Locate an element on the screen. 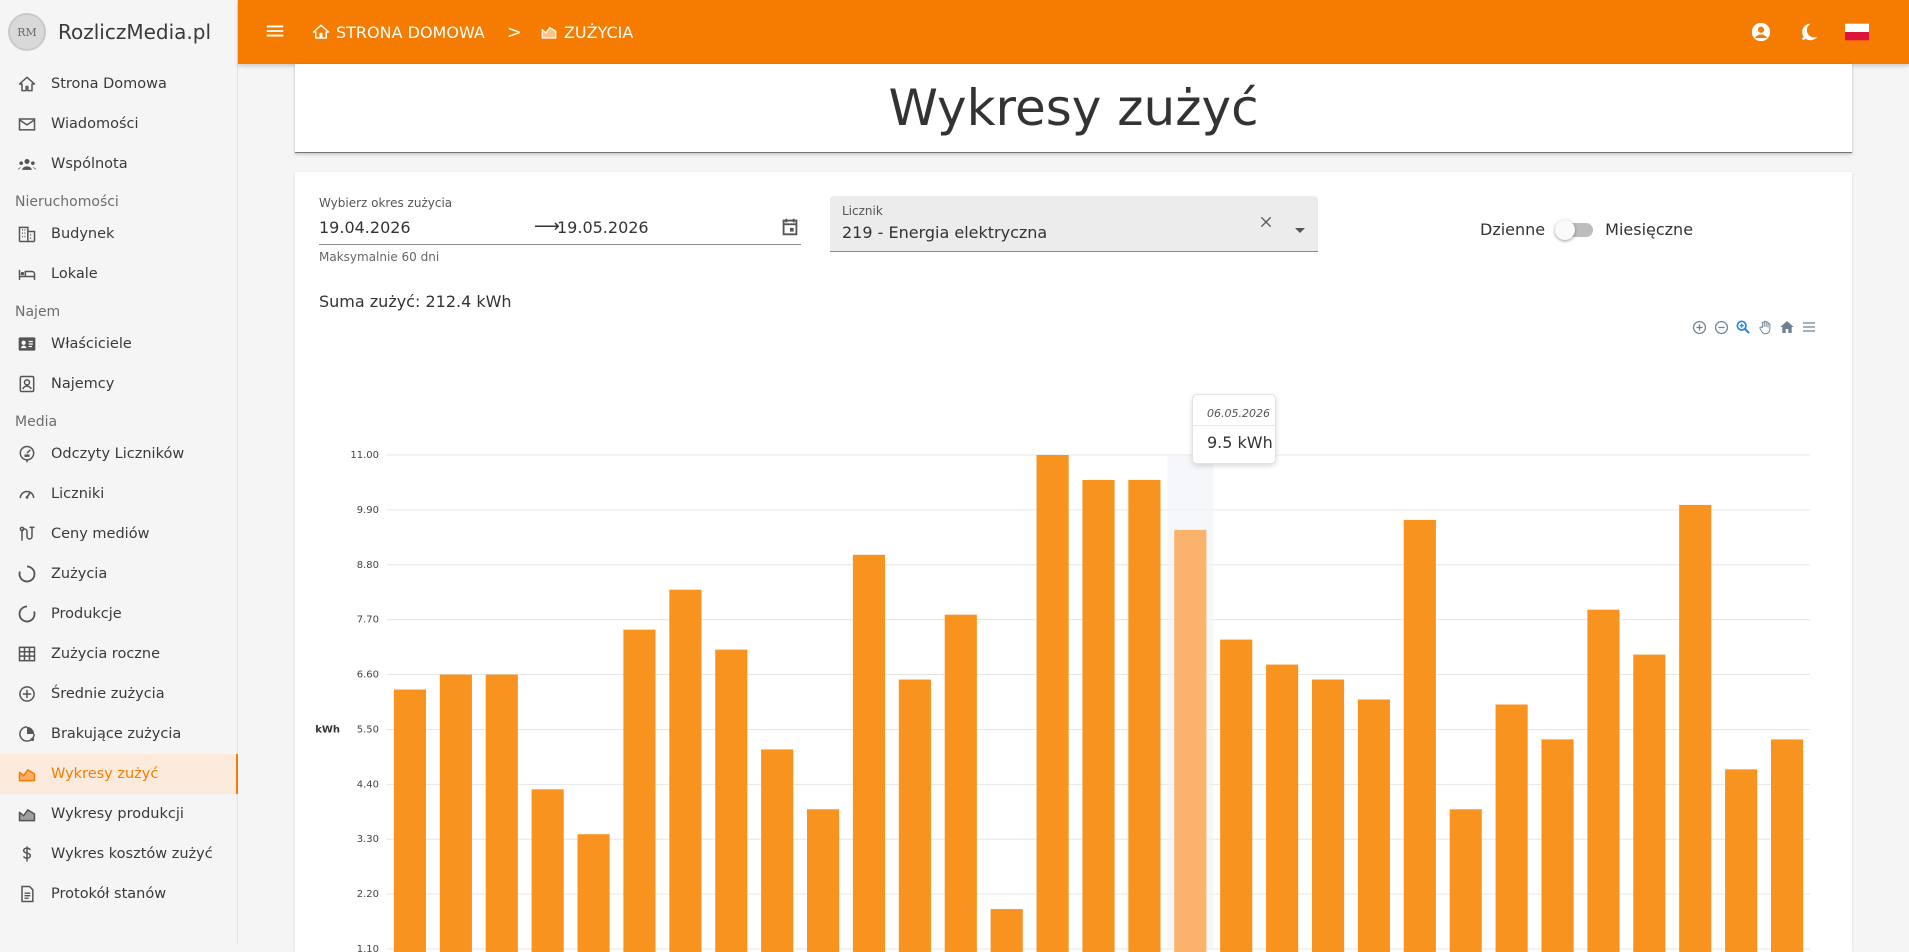 The image size is (1909, 952). zoom-in-icon is located at coordinates (1699, 327).